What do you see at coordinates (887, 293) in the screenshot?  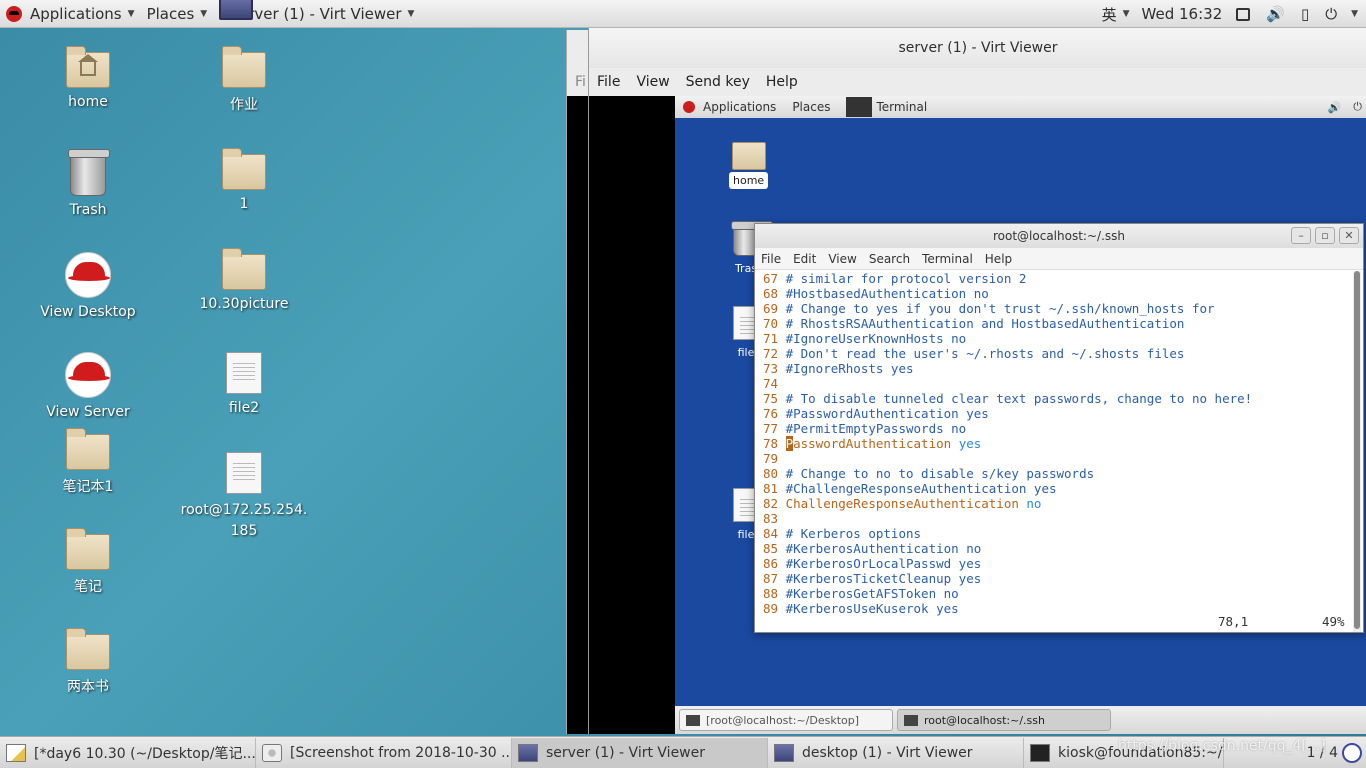 I see `comment-text: #HostbasedAuthentication no` at bounding box center [887, 293].